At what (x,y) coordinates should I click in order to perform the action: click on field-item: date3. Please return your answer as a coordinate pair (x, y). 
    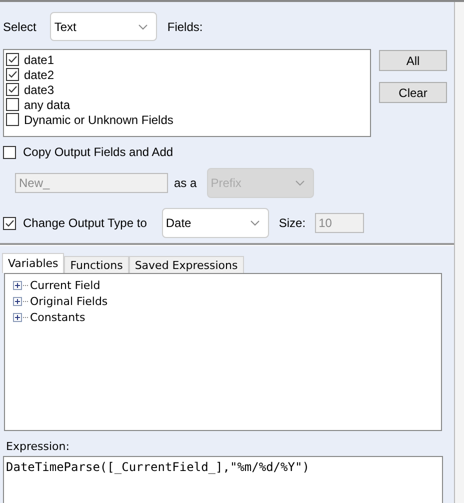
    Looking at the image, I should click on (187, 89).